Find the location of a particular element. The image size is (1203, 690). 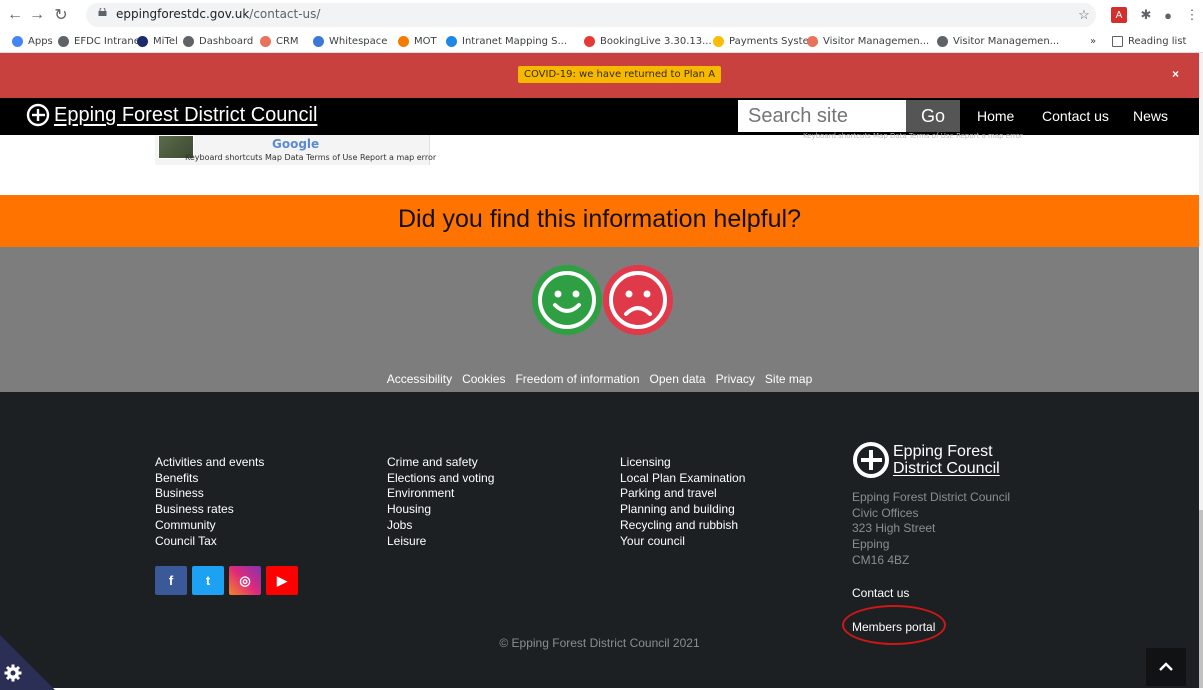

footer-link: Crime and safety is located at coordinates (440, 463).